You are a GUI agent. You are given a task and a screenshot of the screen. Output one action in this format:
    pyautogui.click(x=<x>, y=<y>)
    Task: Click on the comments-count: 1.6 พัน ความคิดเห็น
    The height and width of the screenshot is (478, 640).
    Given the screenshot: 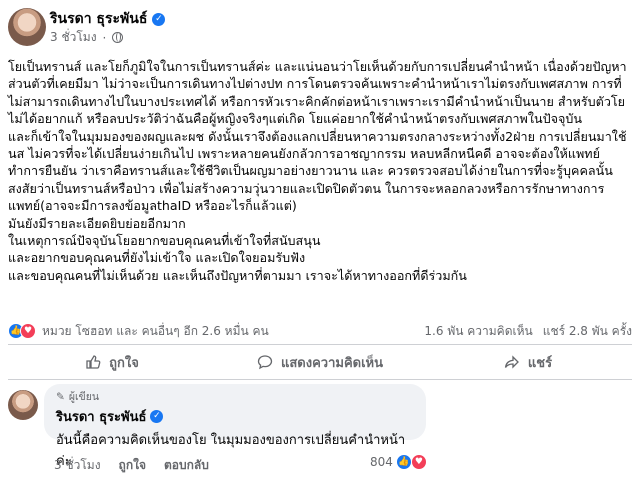 What is the action you would take?
    pyautogui.click(x=478, y=331)
    